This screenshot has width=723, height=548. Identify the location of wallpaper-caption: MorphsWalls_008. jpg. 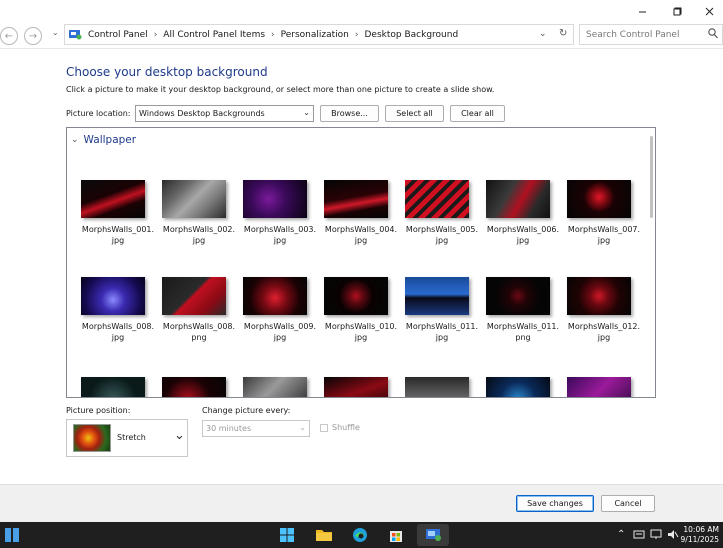
(118, 332).